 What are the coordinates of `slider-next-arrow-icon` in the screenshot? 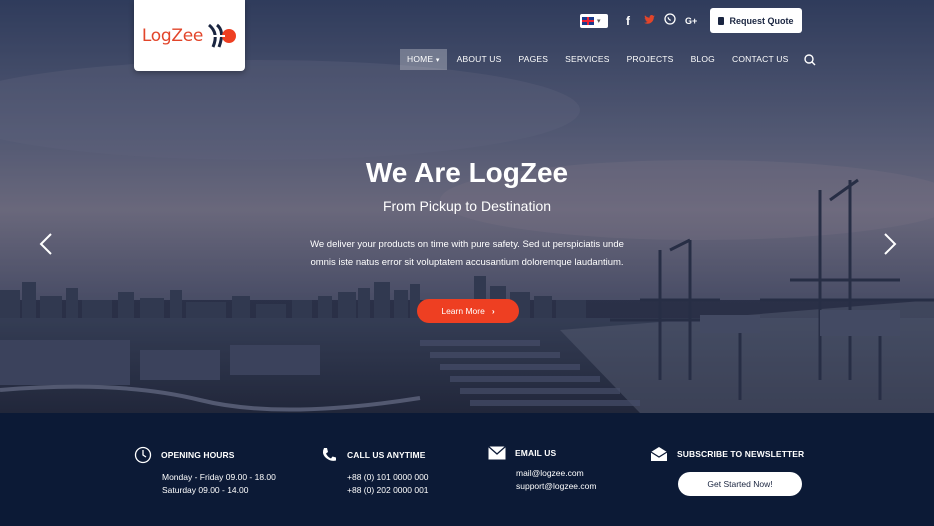 It's located at (890, 244).